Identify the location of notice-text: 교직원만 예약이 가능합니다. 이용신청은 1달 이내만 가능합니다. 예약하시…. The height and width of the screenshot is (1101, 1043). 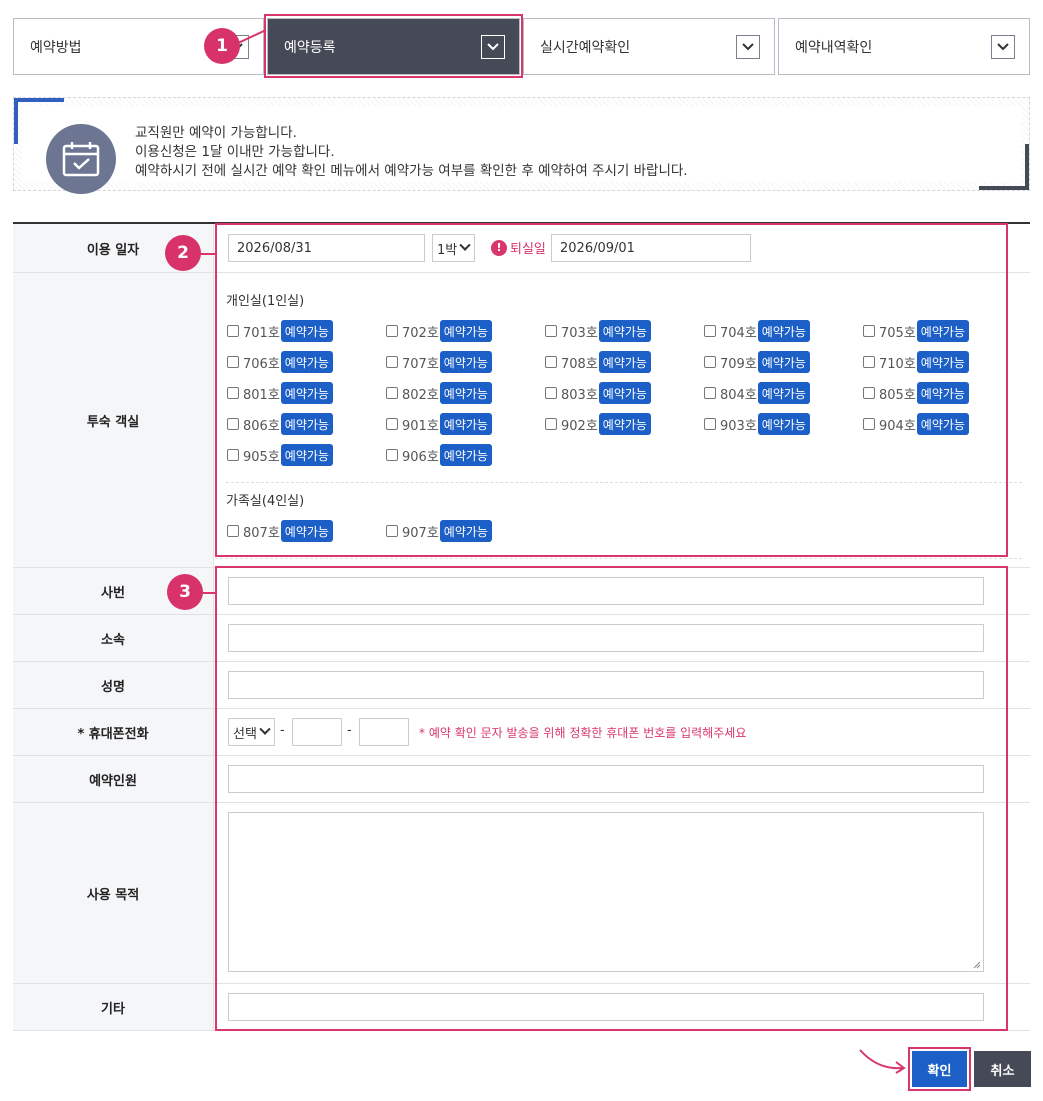
(411, 152).